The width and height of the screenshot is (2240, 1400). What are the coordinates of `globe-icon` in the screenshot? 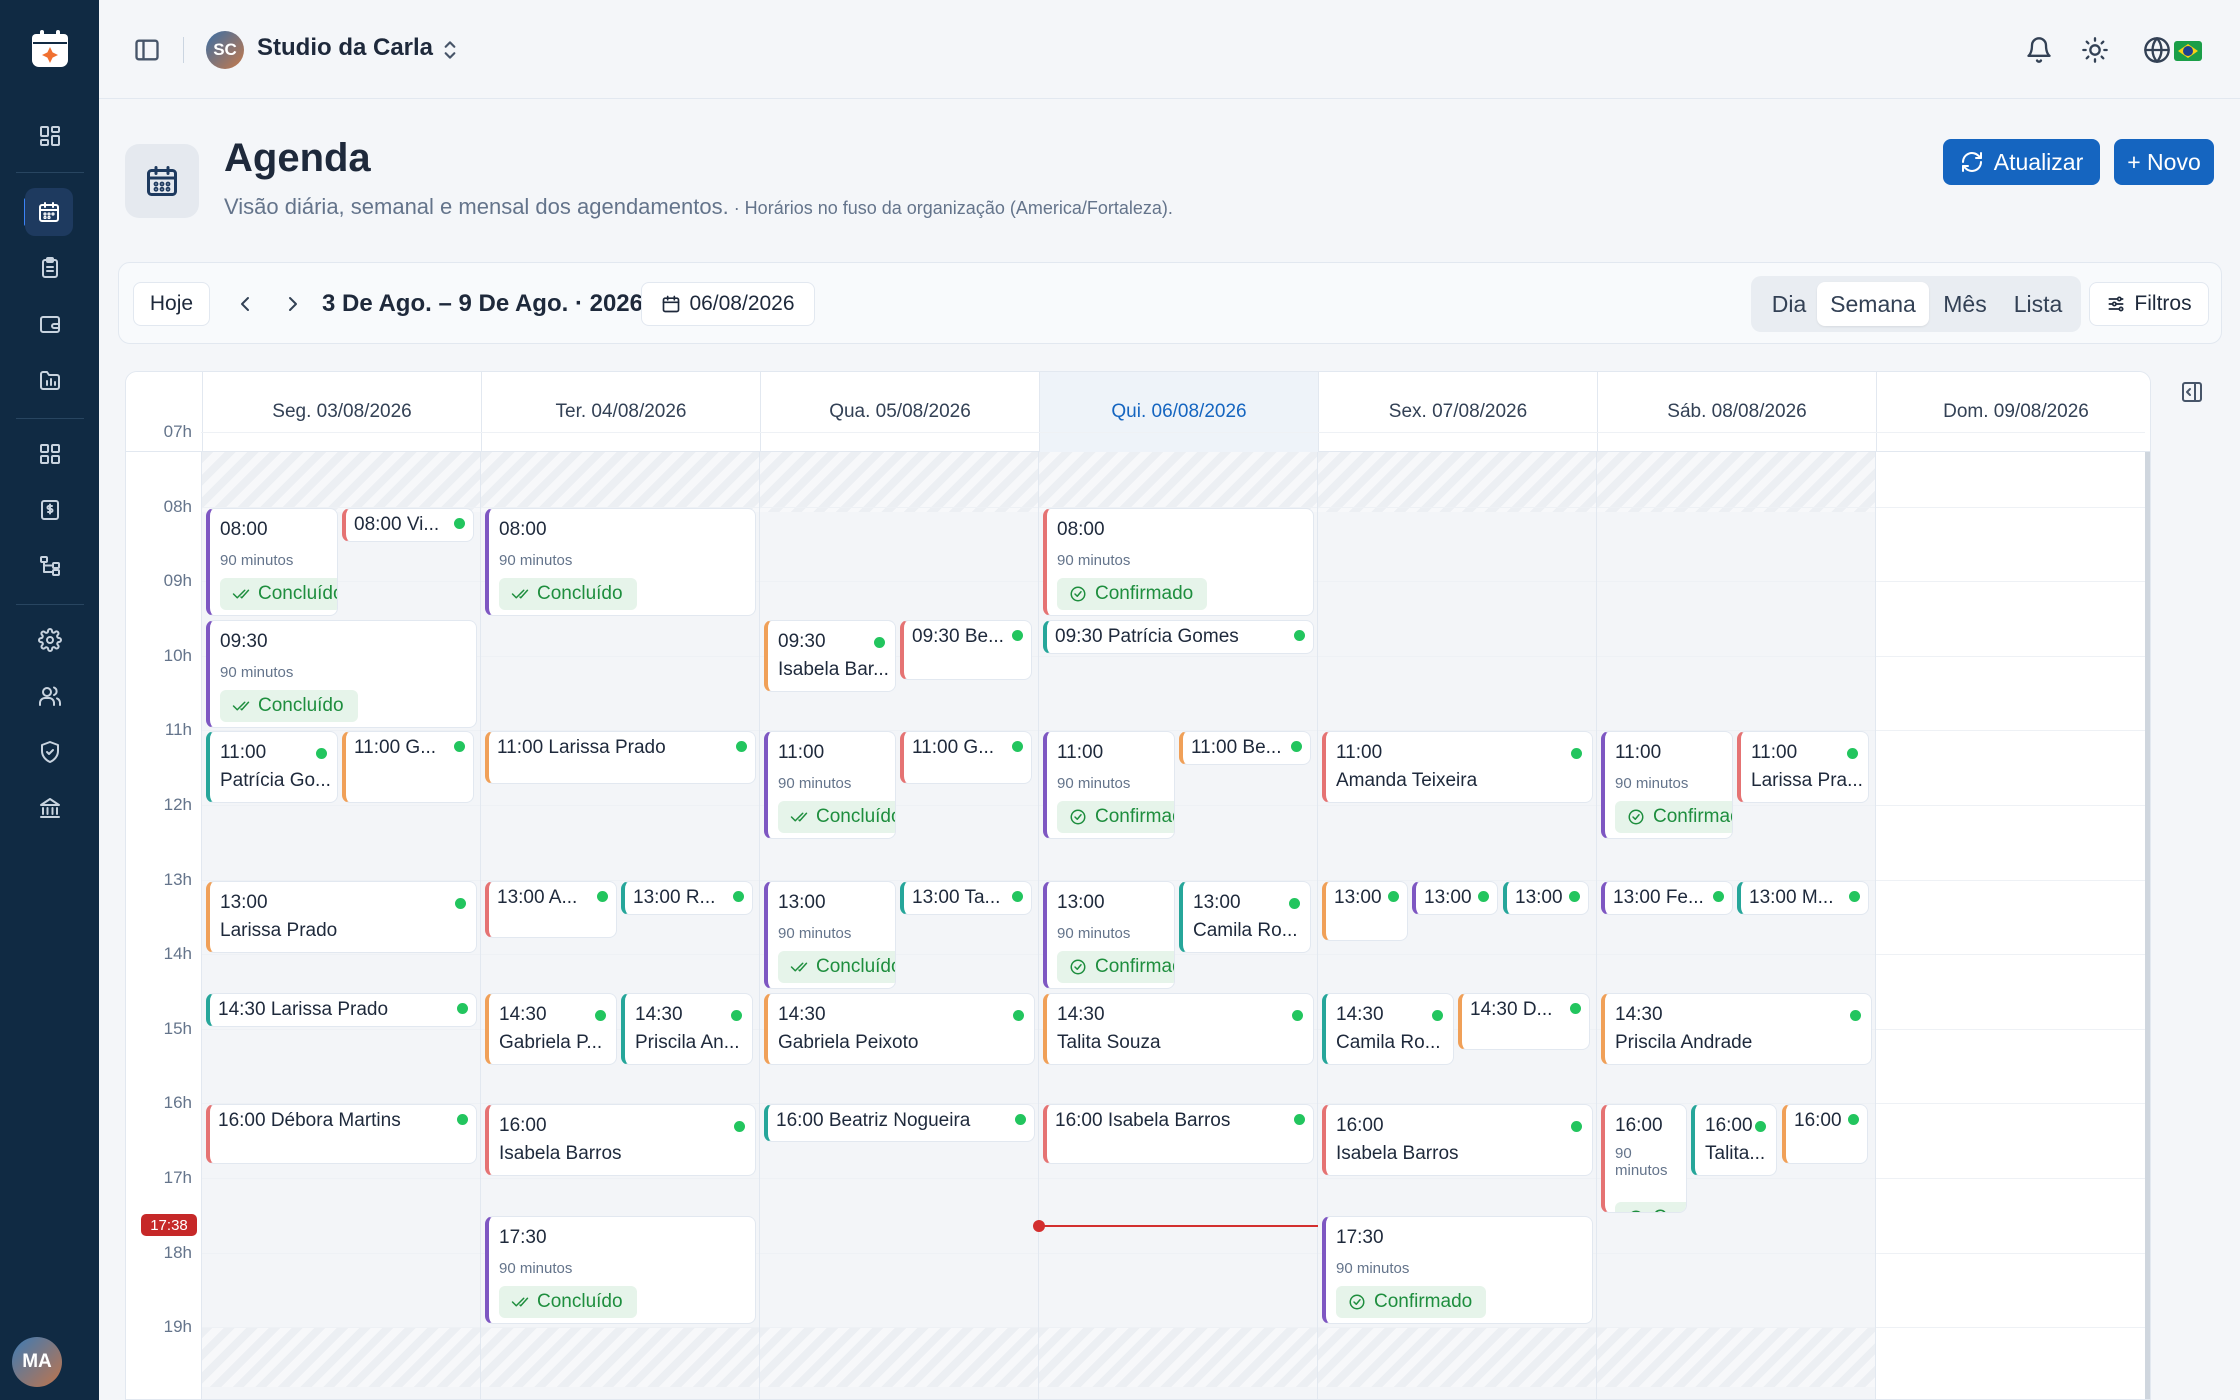 It's located at (2157, 50).